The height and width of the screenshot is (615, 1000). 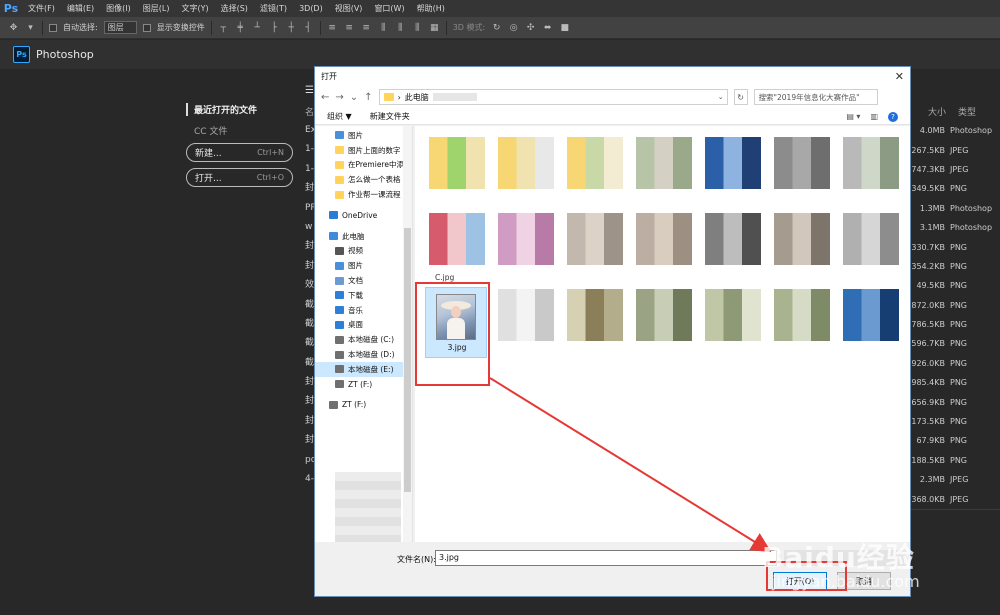 I want to click on nav-item: 作业帮一课流程, so click(x=363, y=194).